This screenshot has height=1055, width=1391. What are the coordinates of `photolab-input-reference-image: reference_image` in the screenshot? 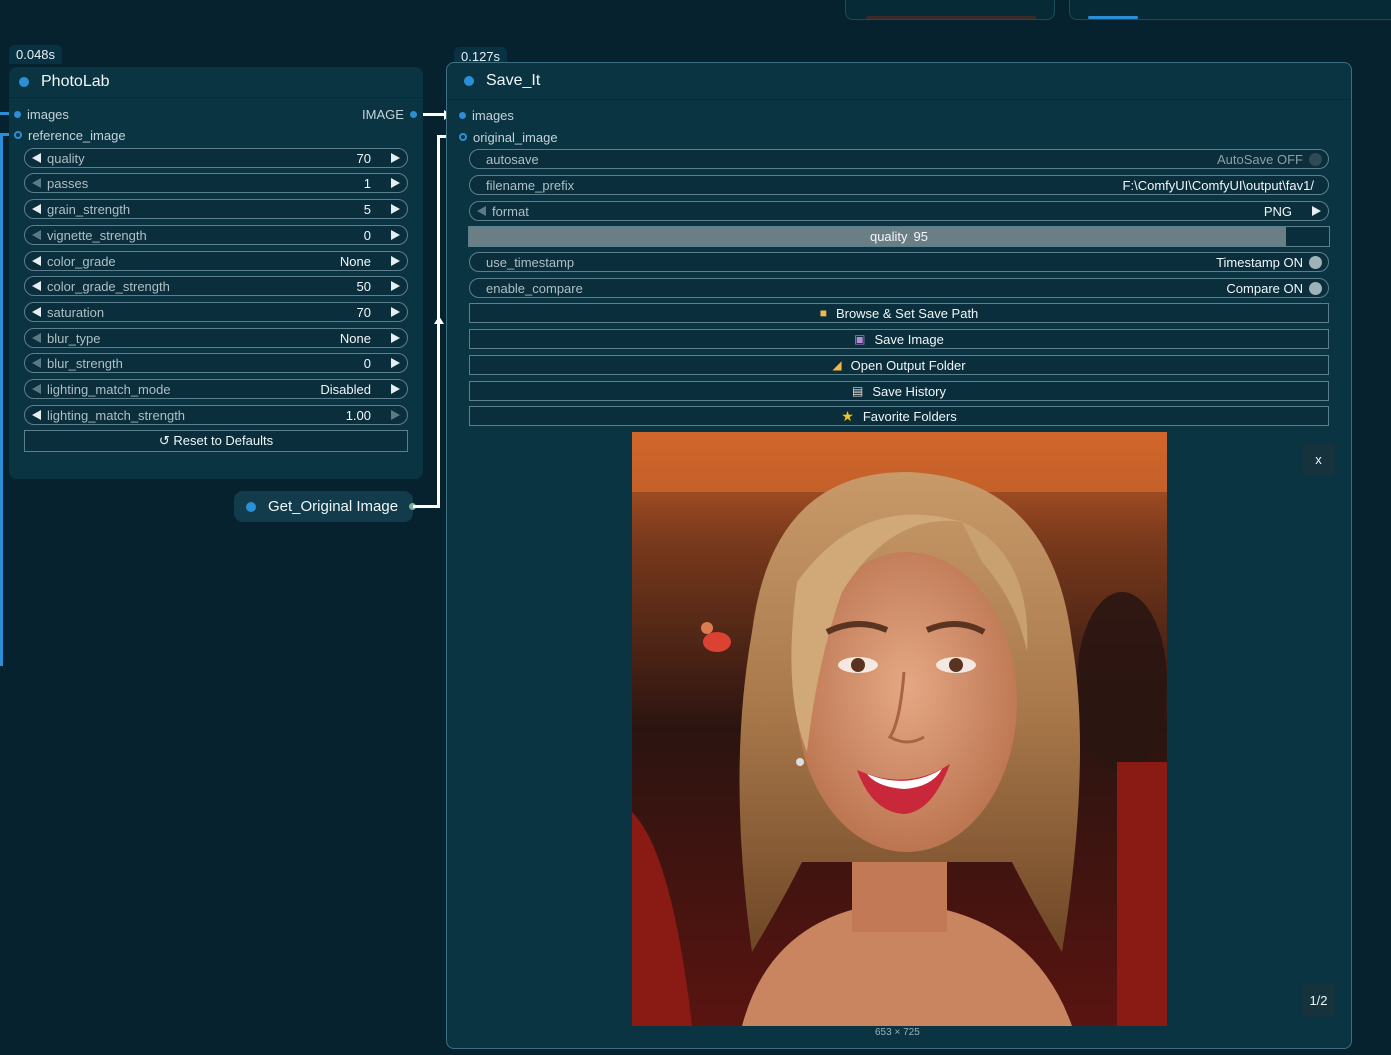 It's located at (70, 135).